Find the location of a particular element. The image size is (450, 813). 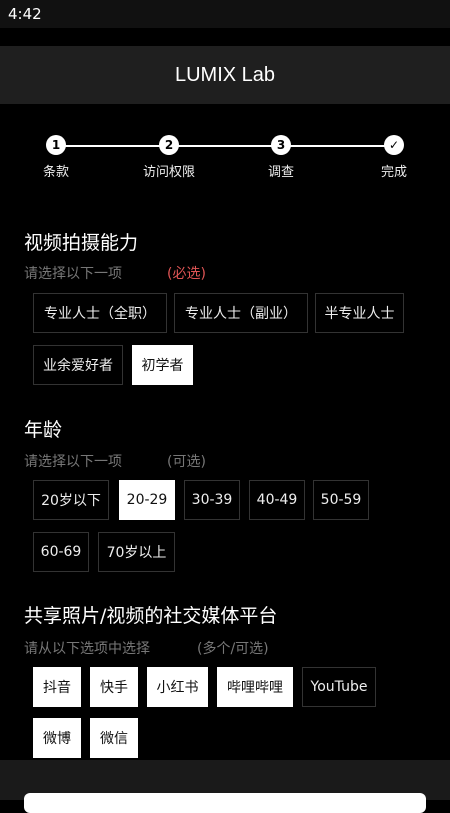

option-amateur: 业余爱好者 is located at coordinates (78, 365).